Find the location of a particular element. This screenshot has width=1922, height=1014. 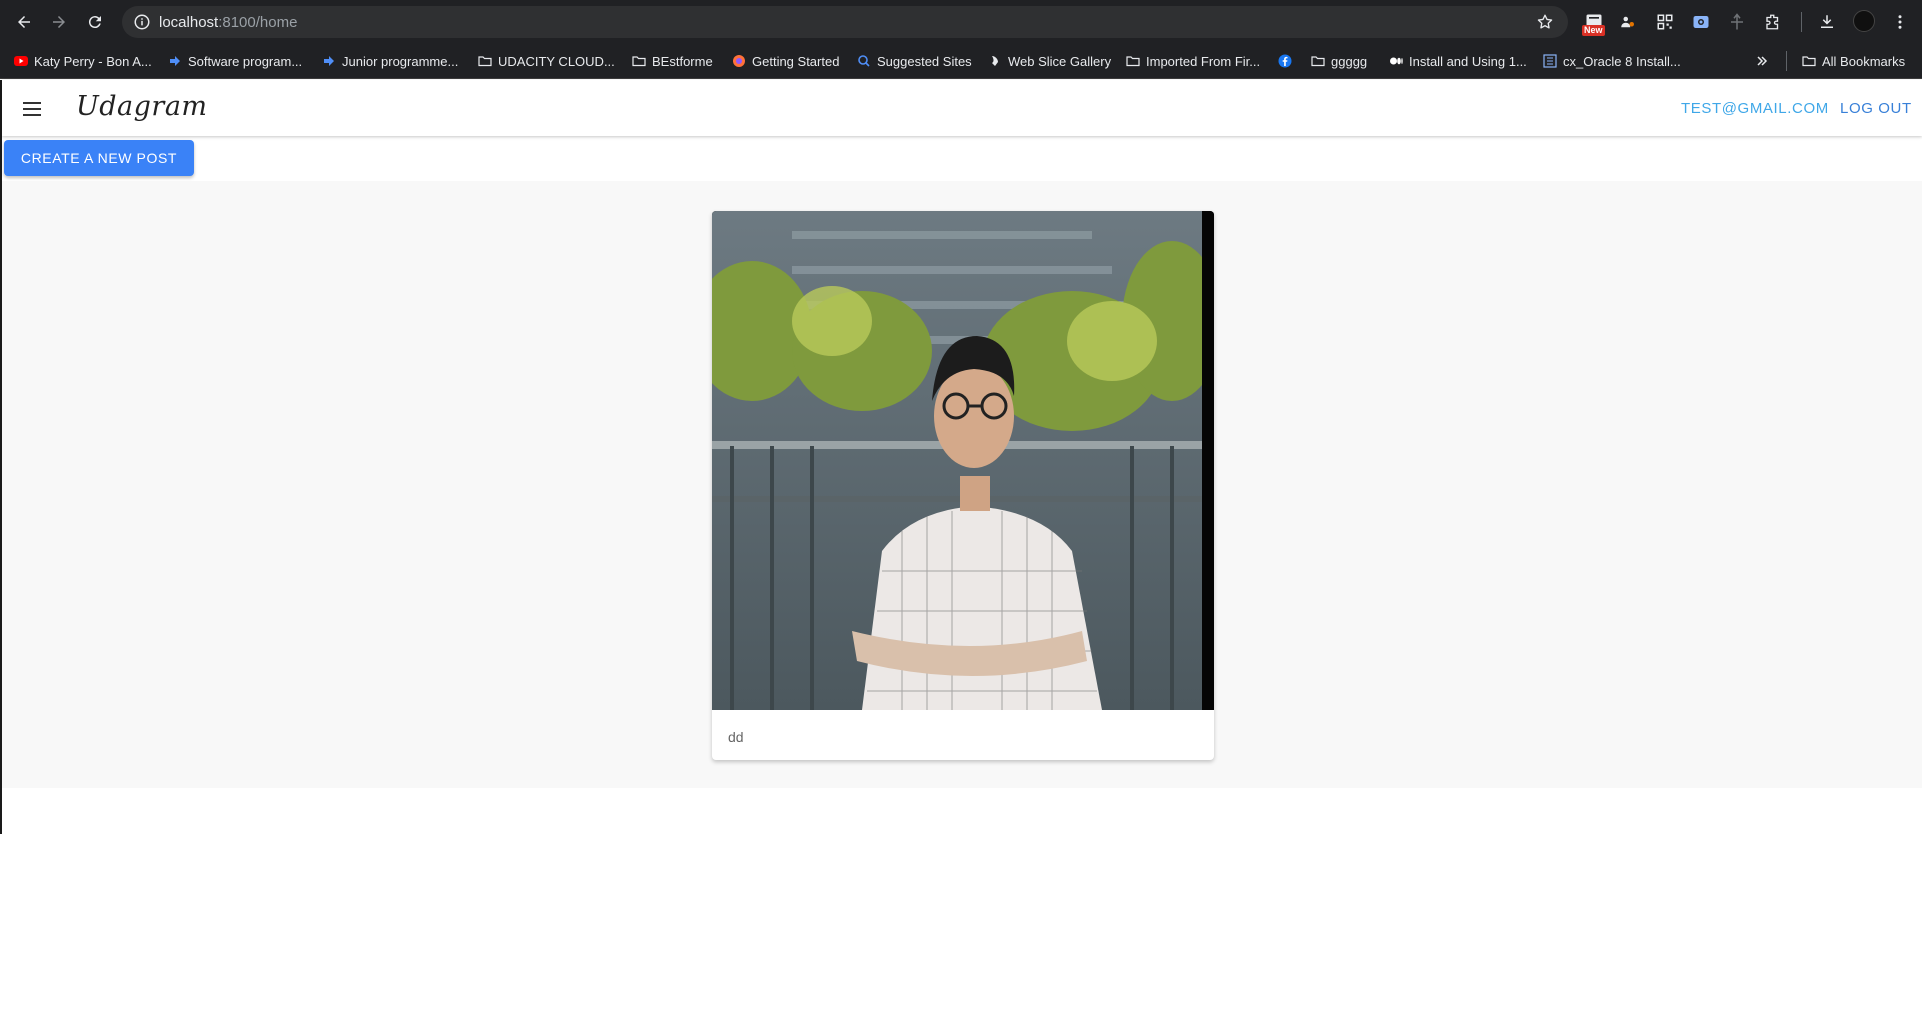

doc-icon is located at coordinates (1550, 61).